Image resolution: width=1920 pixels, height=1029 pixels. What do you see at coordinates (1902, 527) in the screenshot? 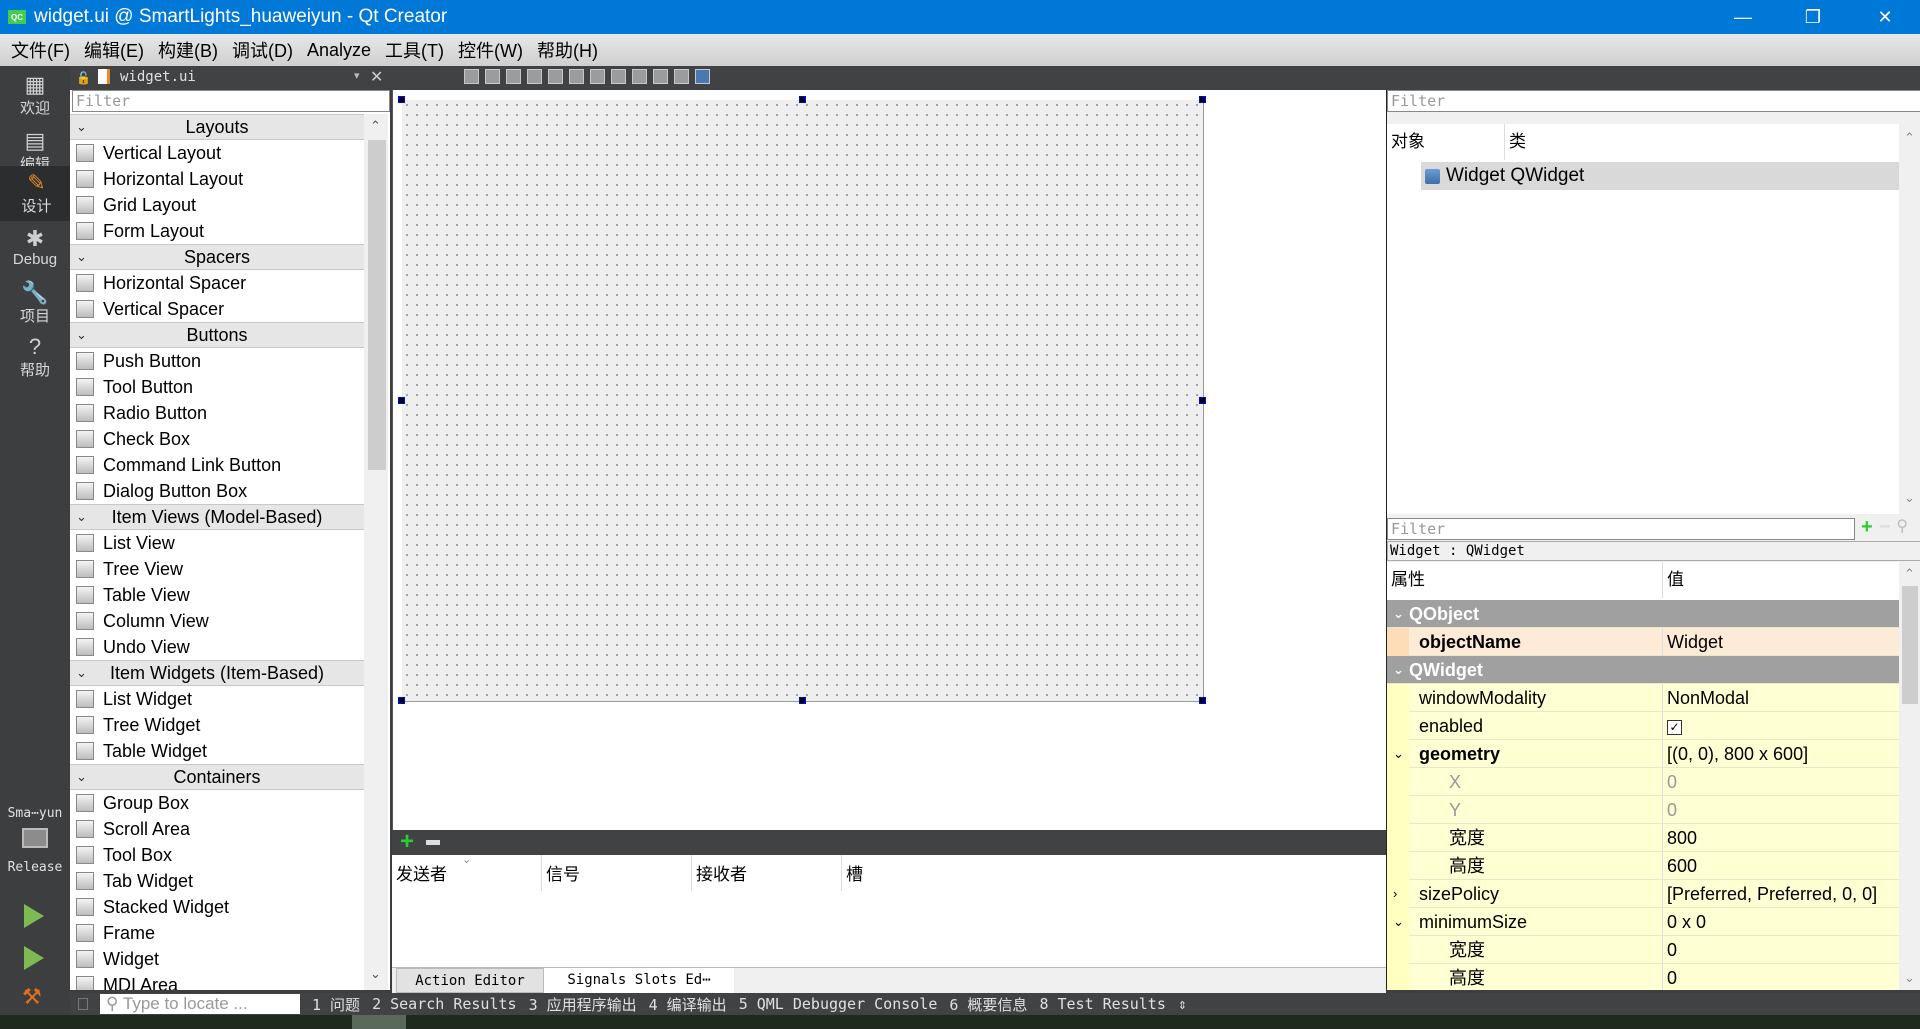
I see `configure-wrench-icon: ⚲` at bounding box center [1902, 527].